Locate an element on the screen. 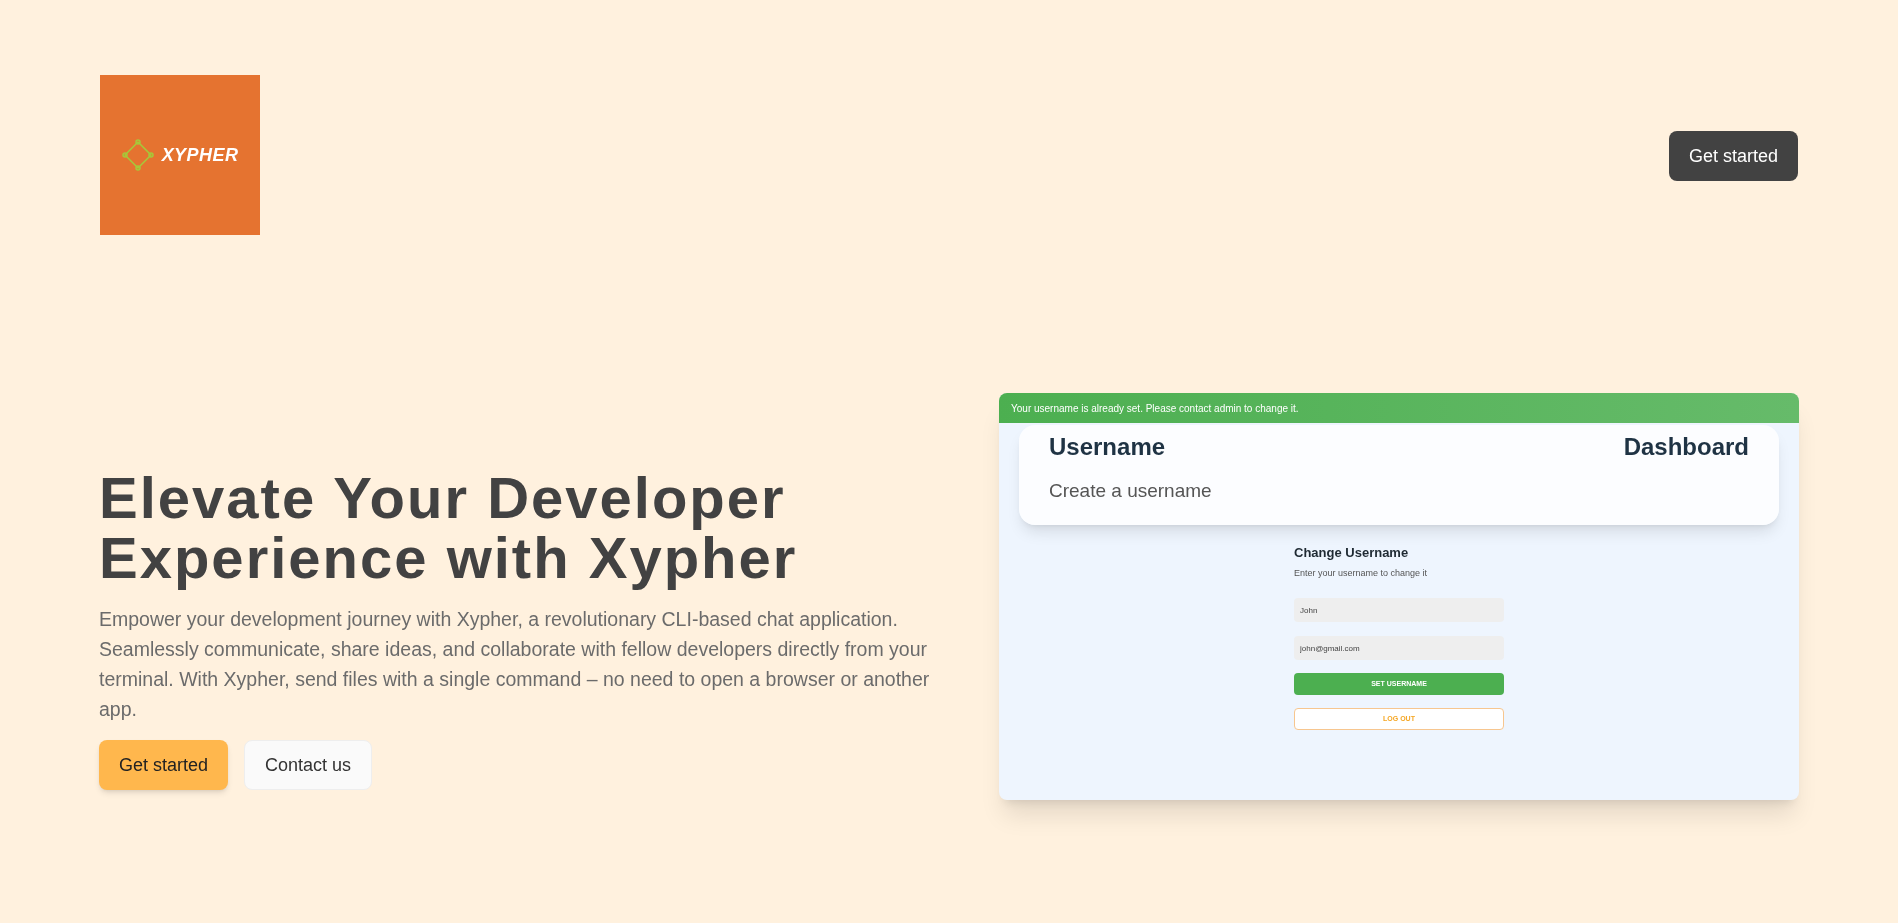  diamond-logo-icon is located at coordinates (137, 155).